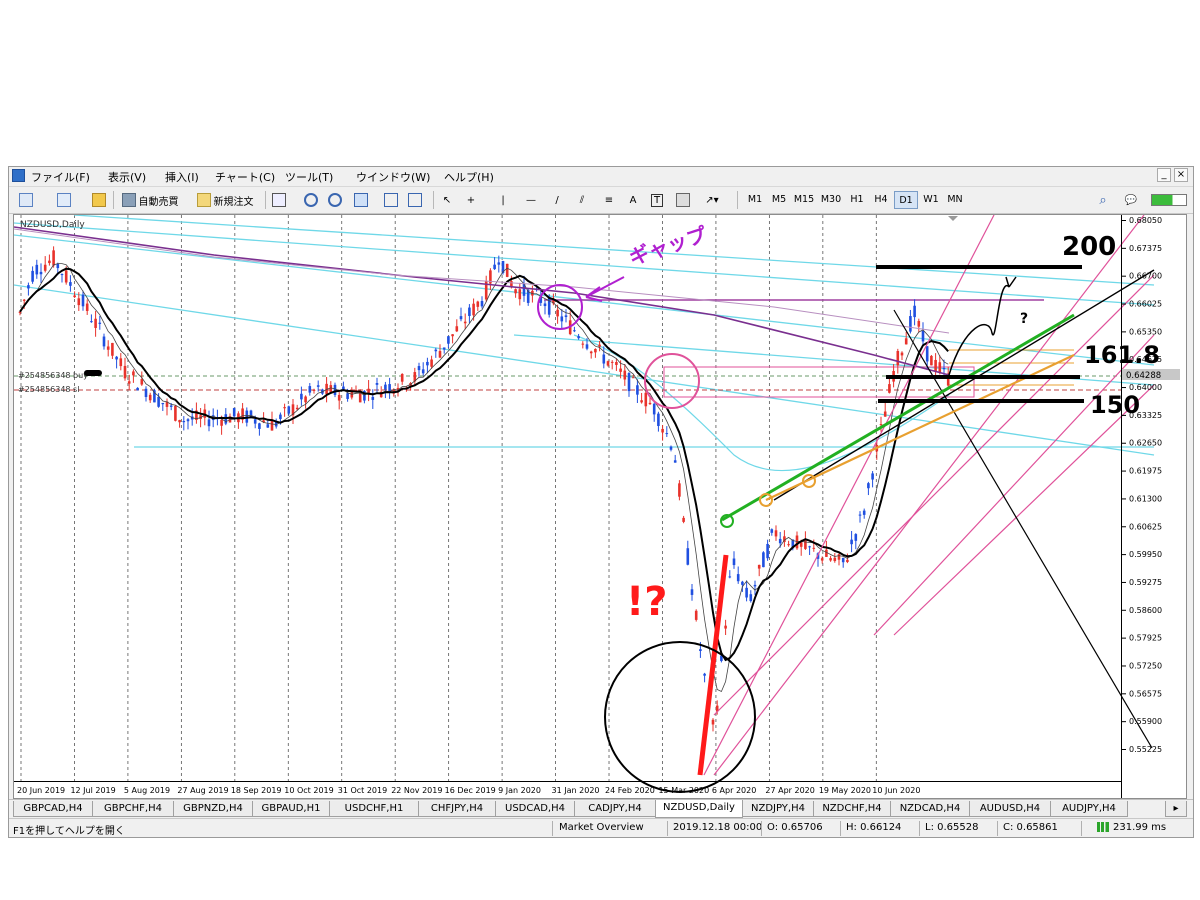 This screenshot has height=900, width=1200. What do you see at coordinates (256, 790) in the screenshot?
I see `date-tick-label: 18 Sep 2019` at bounding box center [256, 790].